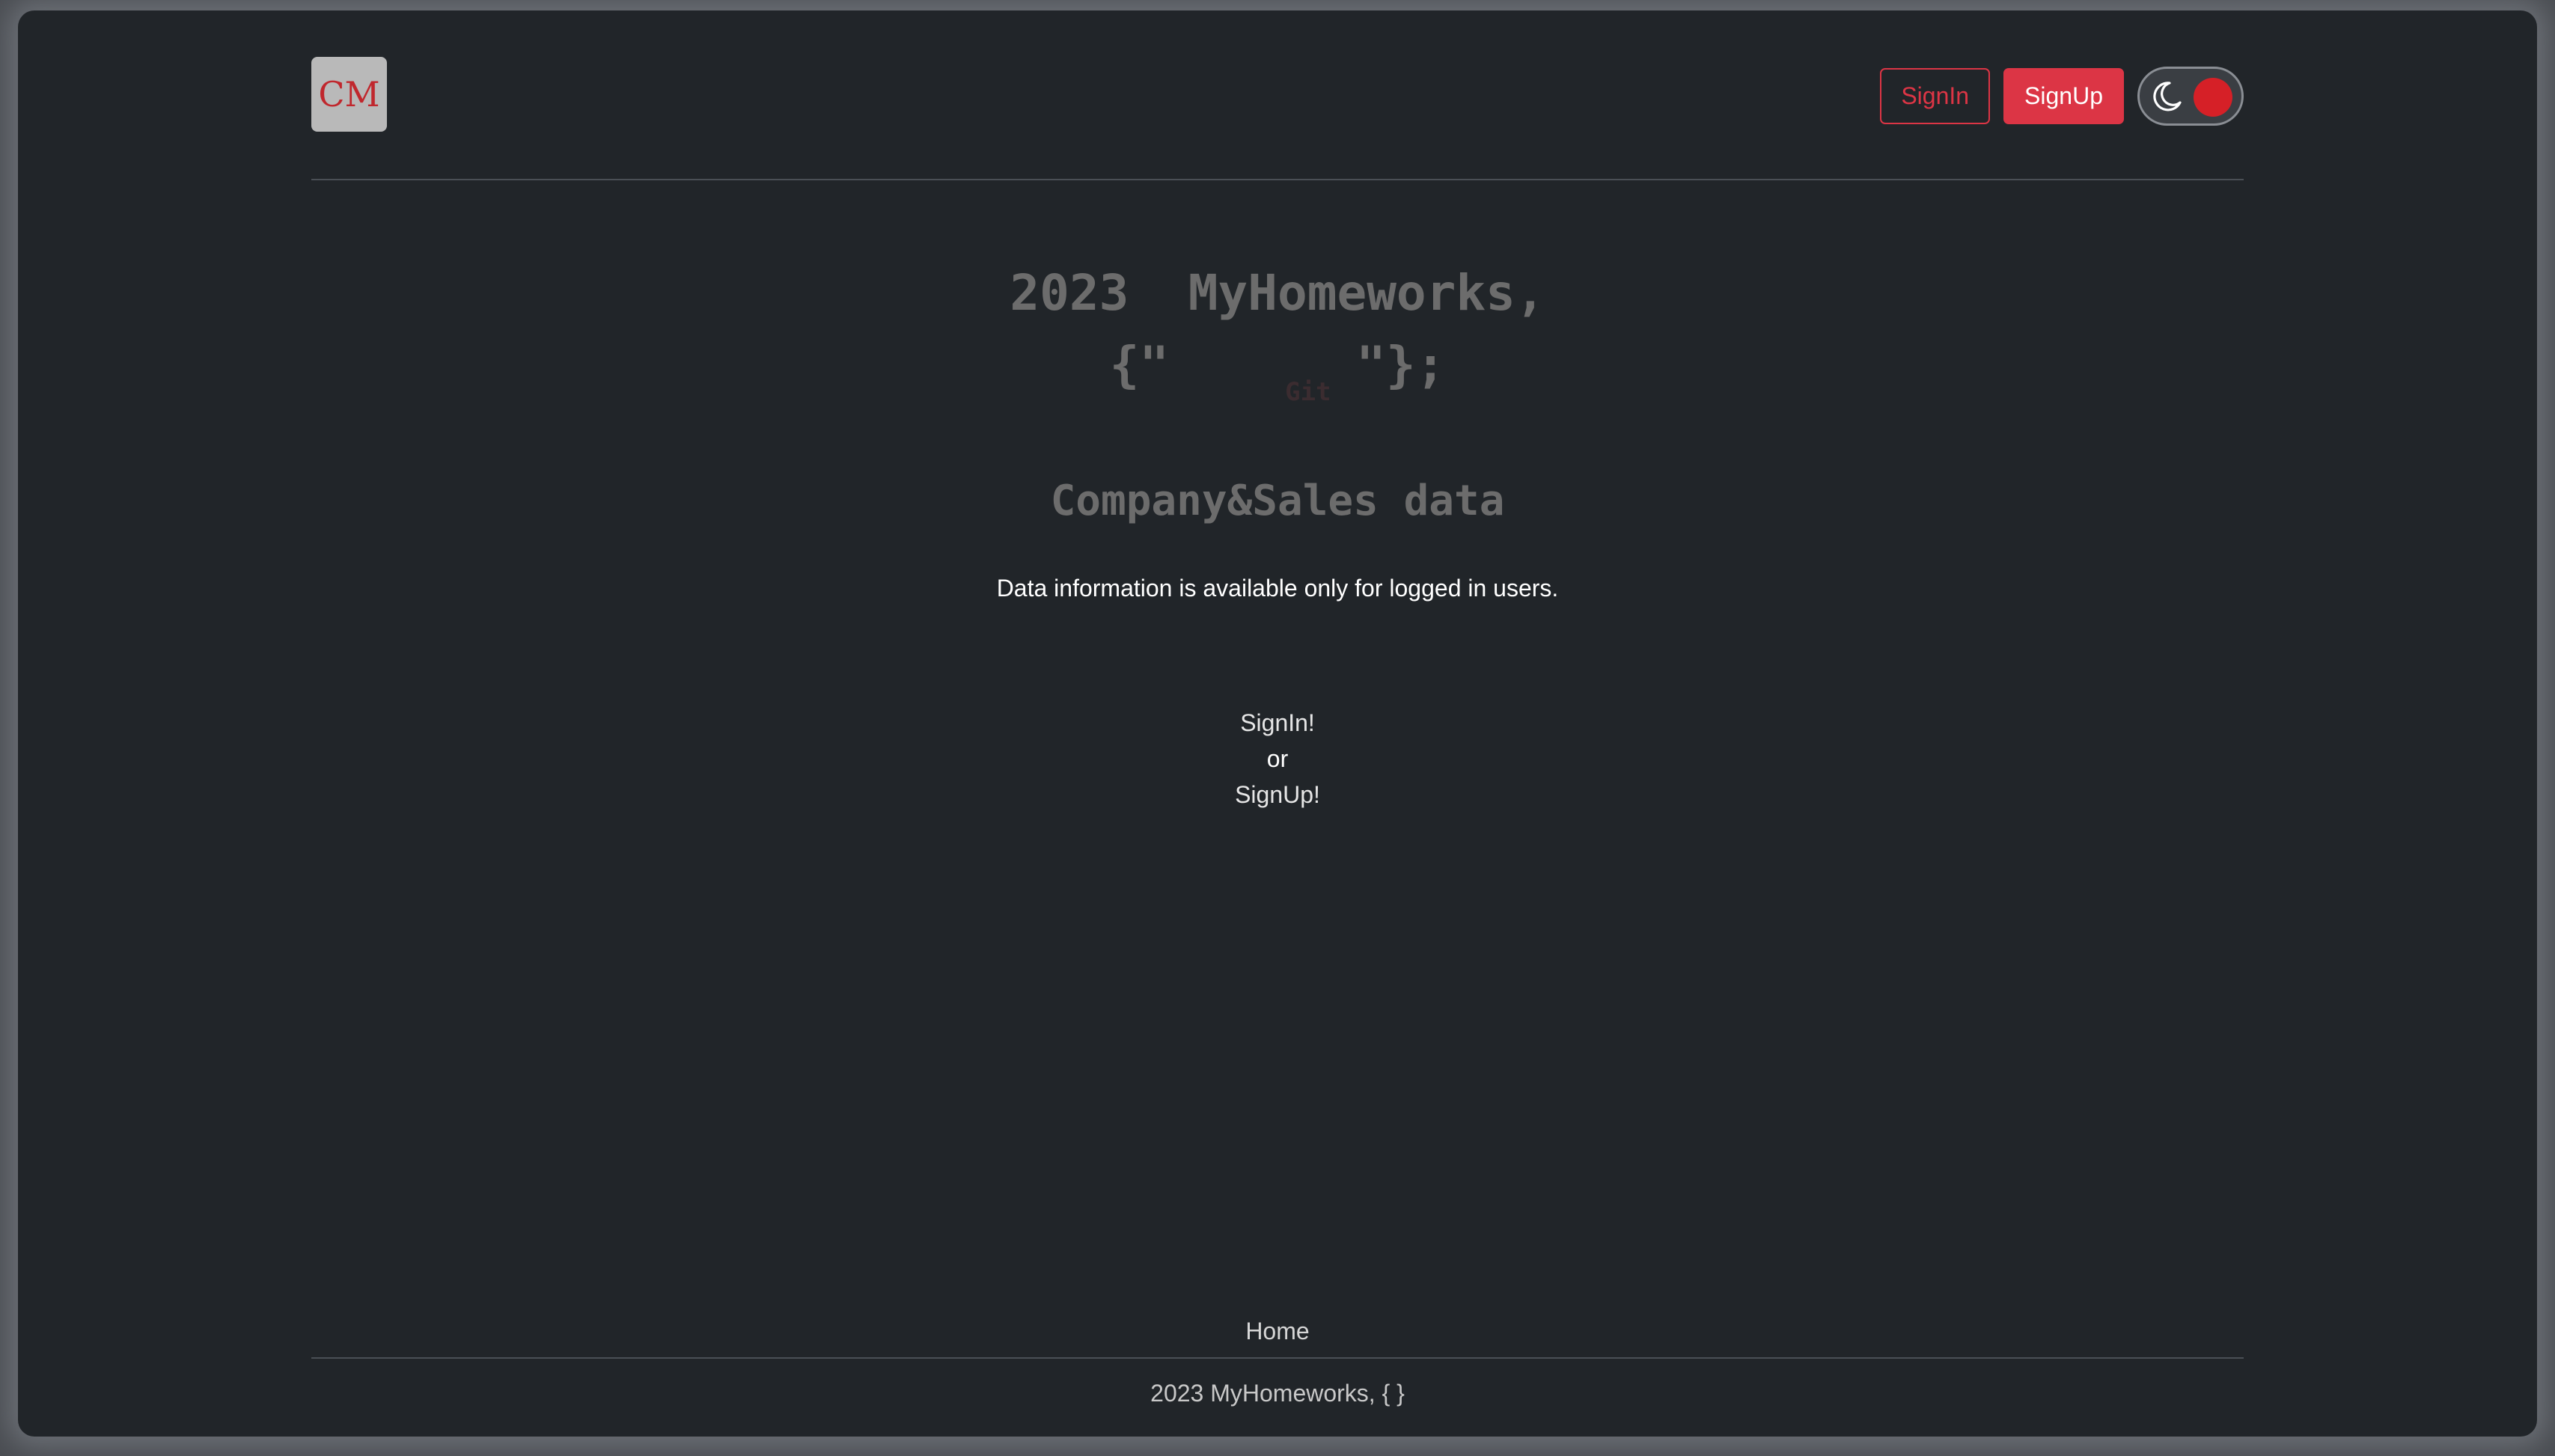 The width and height of the screenshot is (2555, 1456). Describe the element at coordinates (2190, 96) in the screenshot. I see `theme-toggle` at that location.